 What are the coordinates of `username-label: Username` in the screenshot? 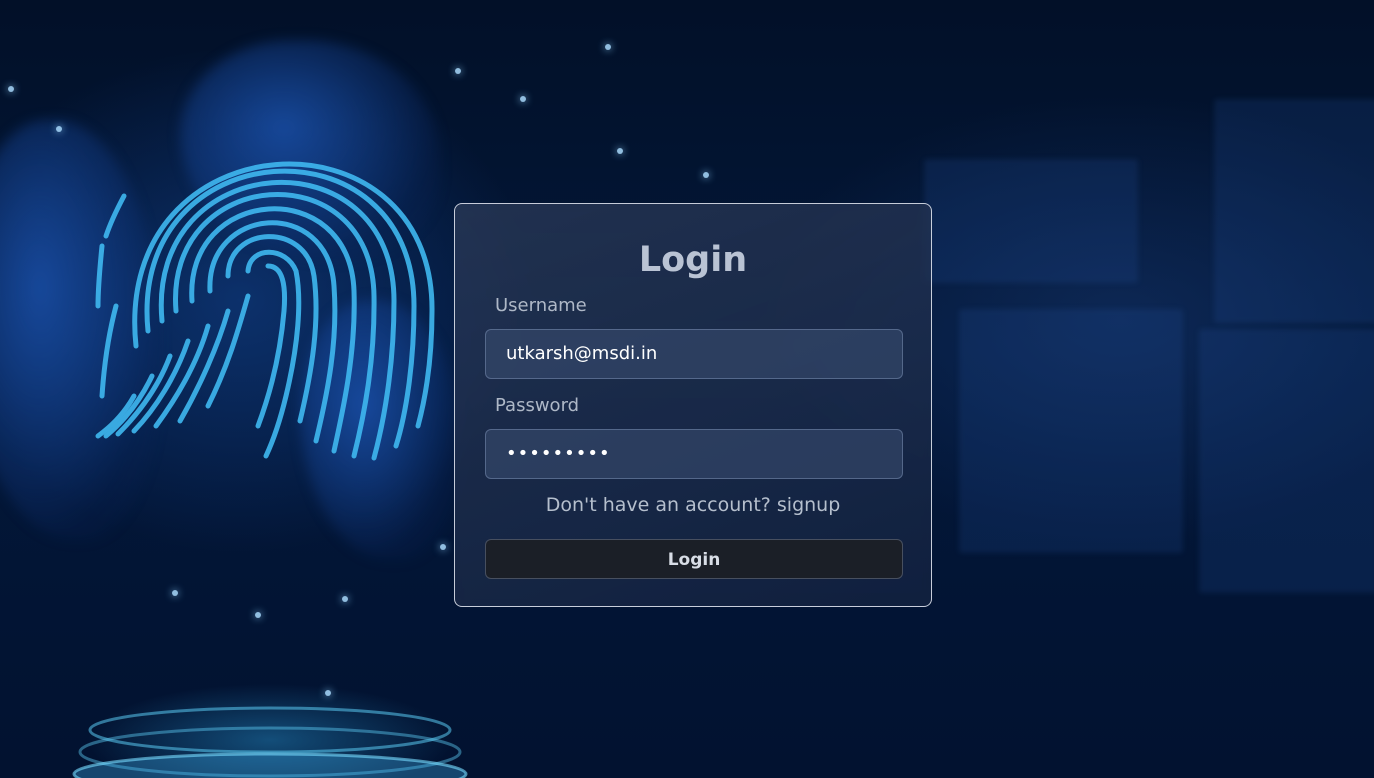 It's located at (541, 305).